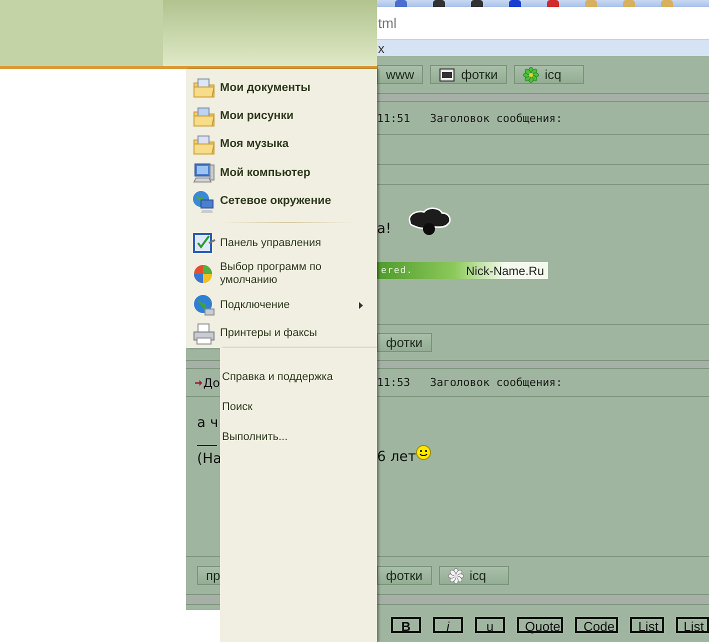 Image resolution: width=709 pixels, height=642 pixels. What do you see at coordinates (396, 457) in the screenshot?
I see `signature-text: 6 лет` at bounding box center [396, 457].